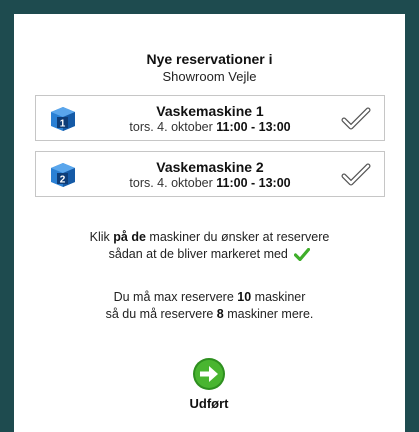 This screenshot has width=419, height=432. What do you see at coordinates (210, 111) in the screenshot?
I see `machine-name-1: Vaskemaskine 1` at bounding box center [210, 111].